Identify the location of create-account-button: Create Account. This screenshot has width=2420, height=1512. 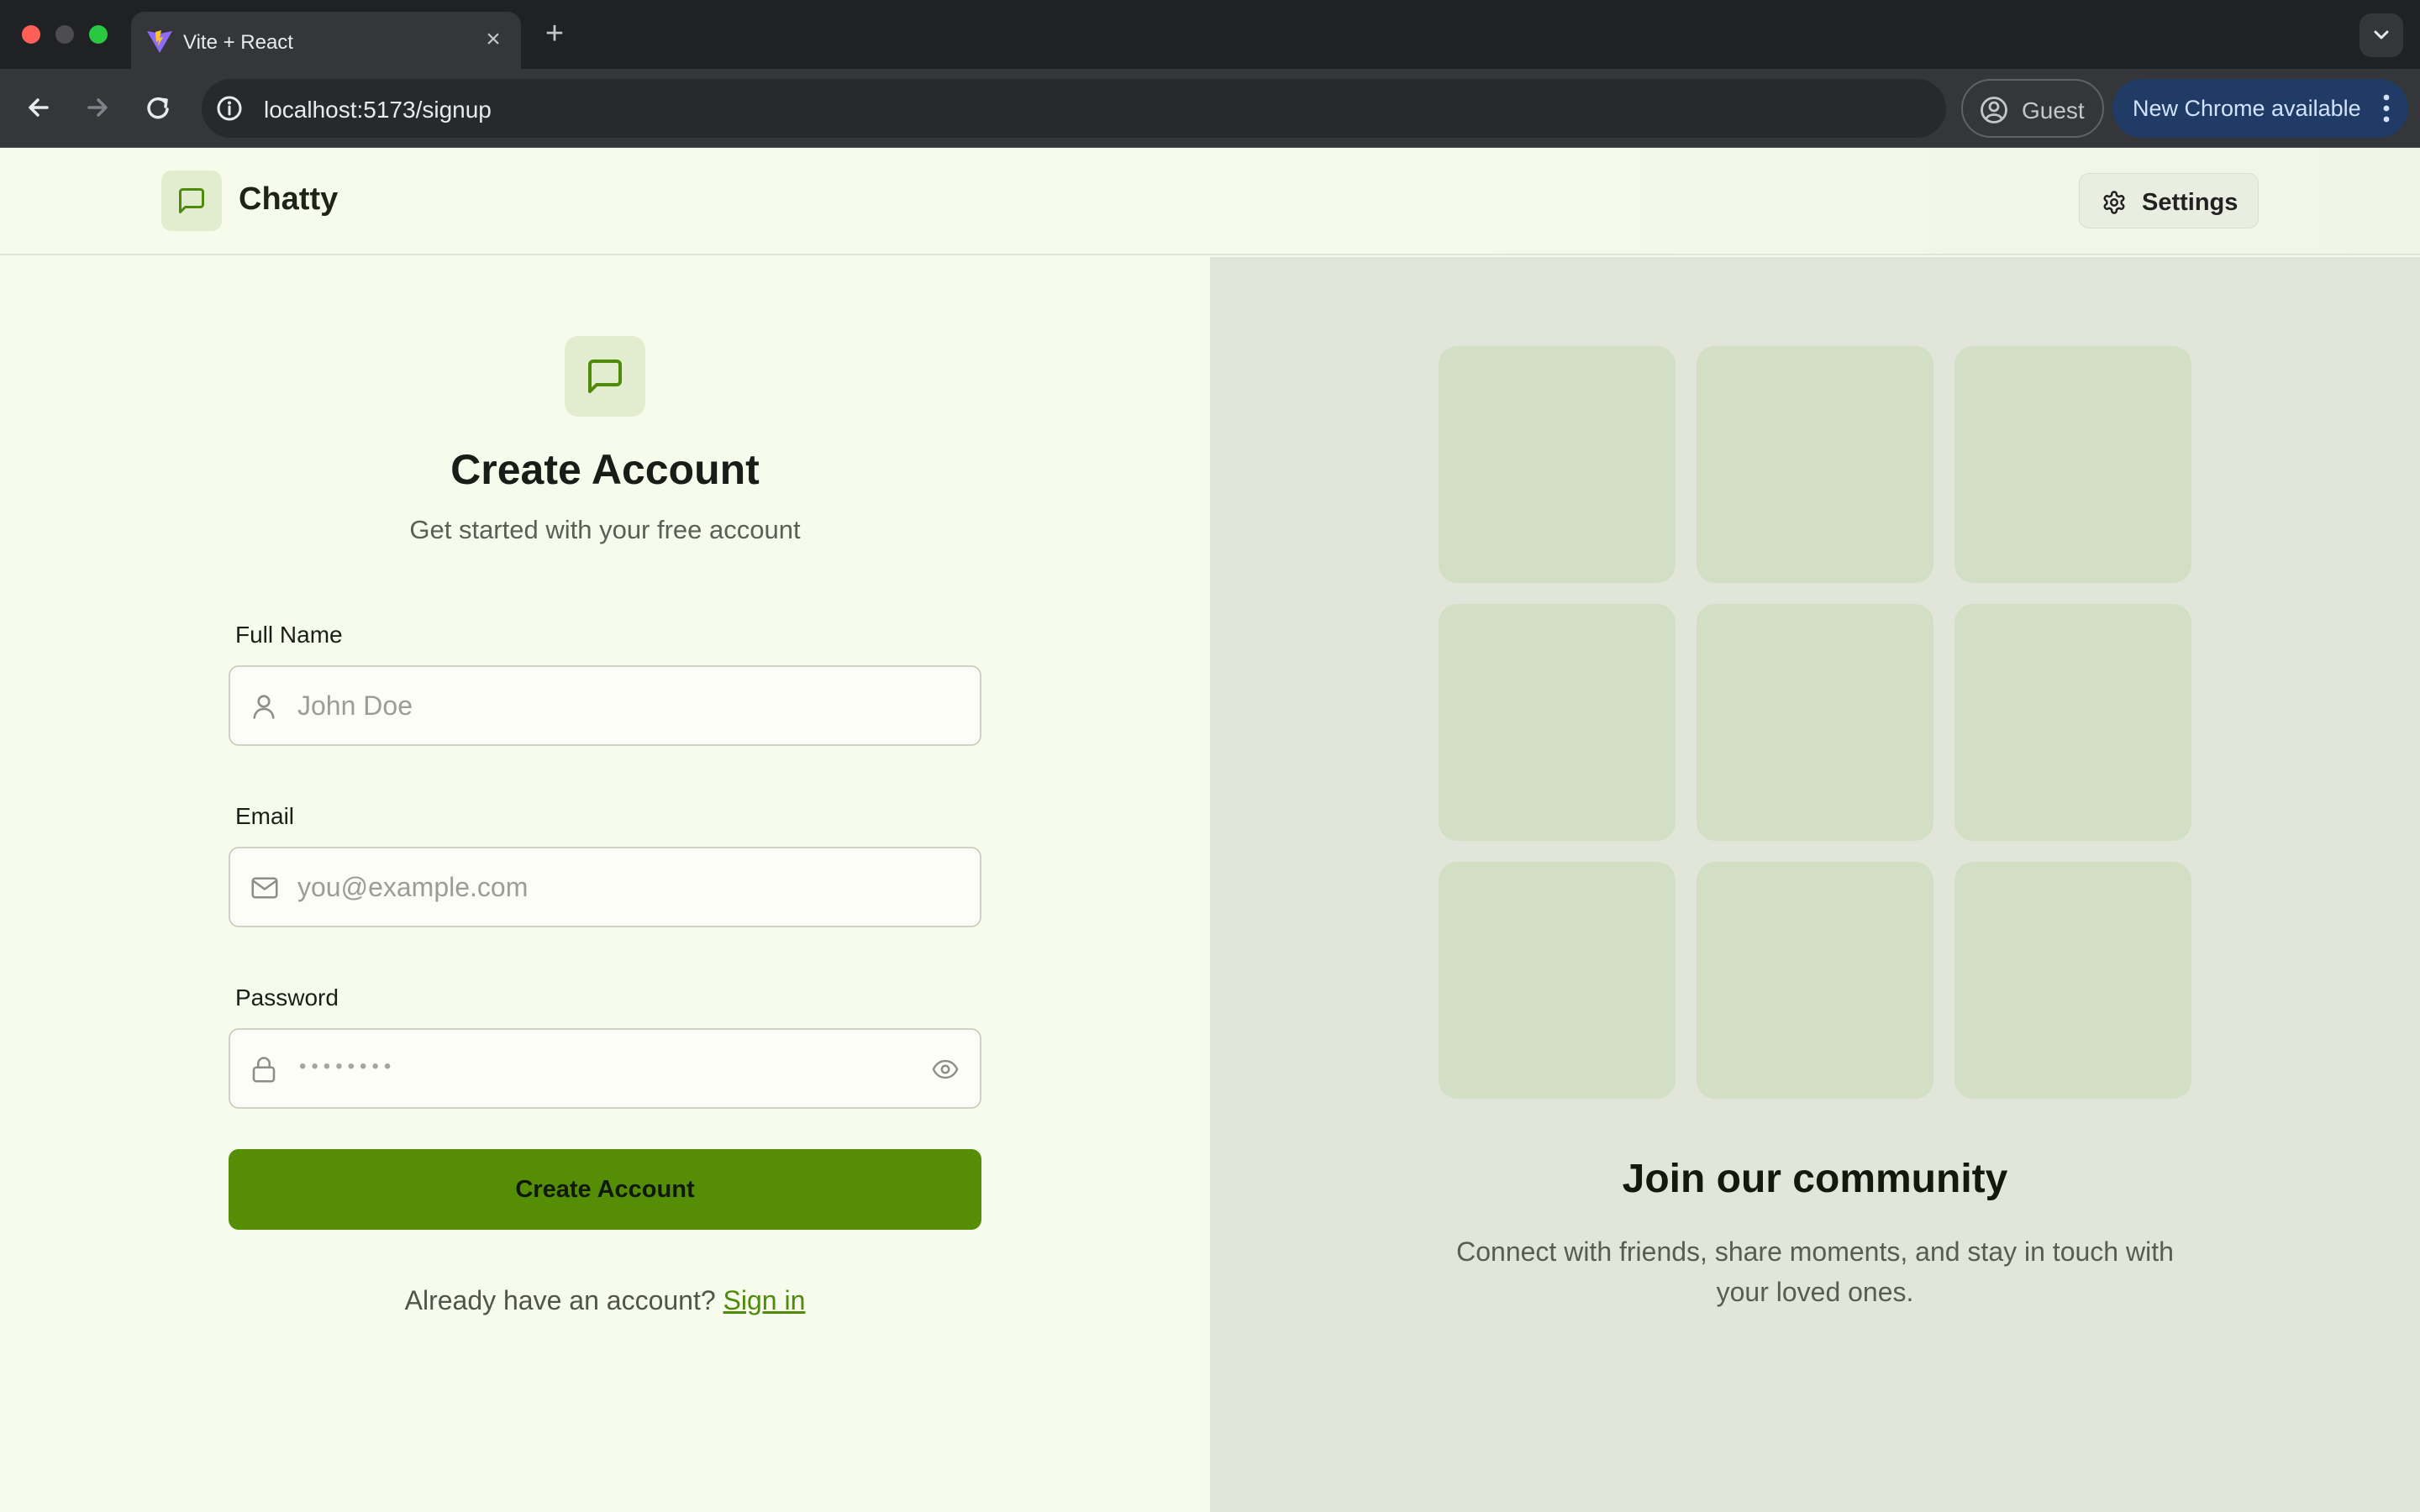
(605, 1189).